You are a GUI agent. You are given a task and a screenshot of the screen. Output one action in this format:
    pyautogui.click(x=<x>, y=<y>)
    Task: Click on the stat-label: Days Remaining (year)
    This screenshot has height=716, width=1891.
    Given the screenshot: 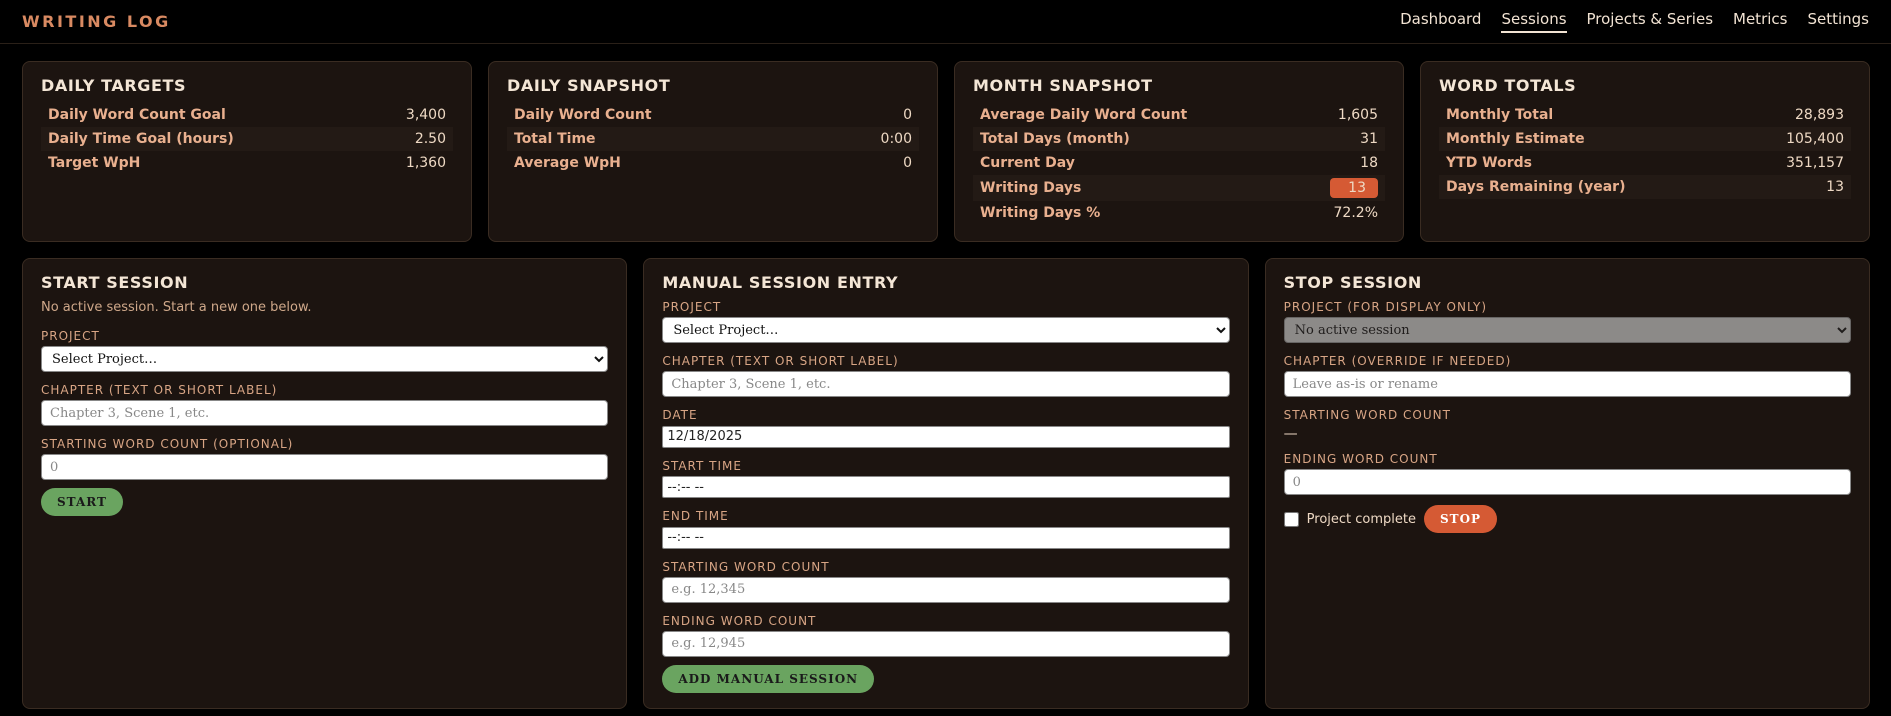 What is the action you would take?
    pyautogui.click(x=1536, y=187)
    